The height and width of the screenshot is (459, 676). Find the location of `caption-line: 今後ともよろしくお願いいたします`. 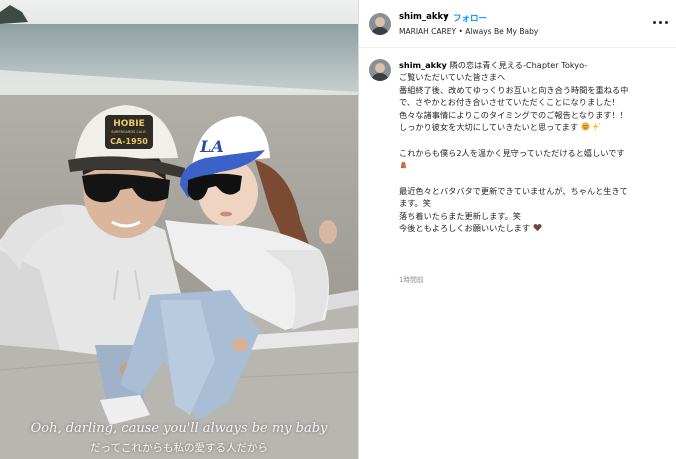

caption-line: 今後ともよろしくお願いいたします is located at coordinates (465, 228).